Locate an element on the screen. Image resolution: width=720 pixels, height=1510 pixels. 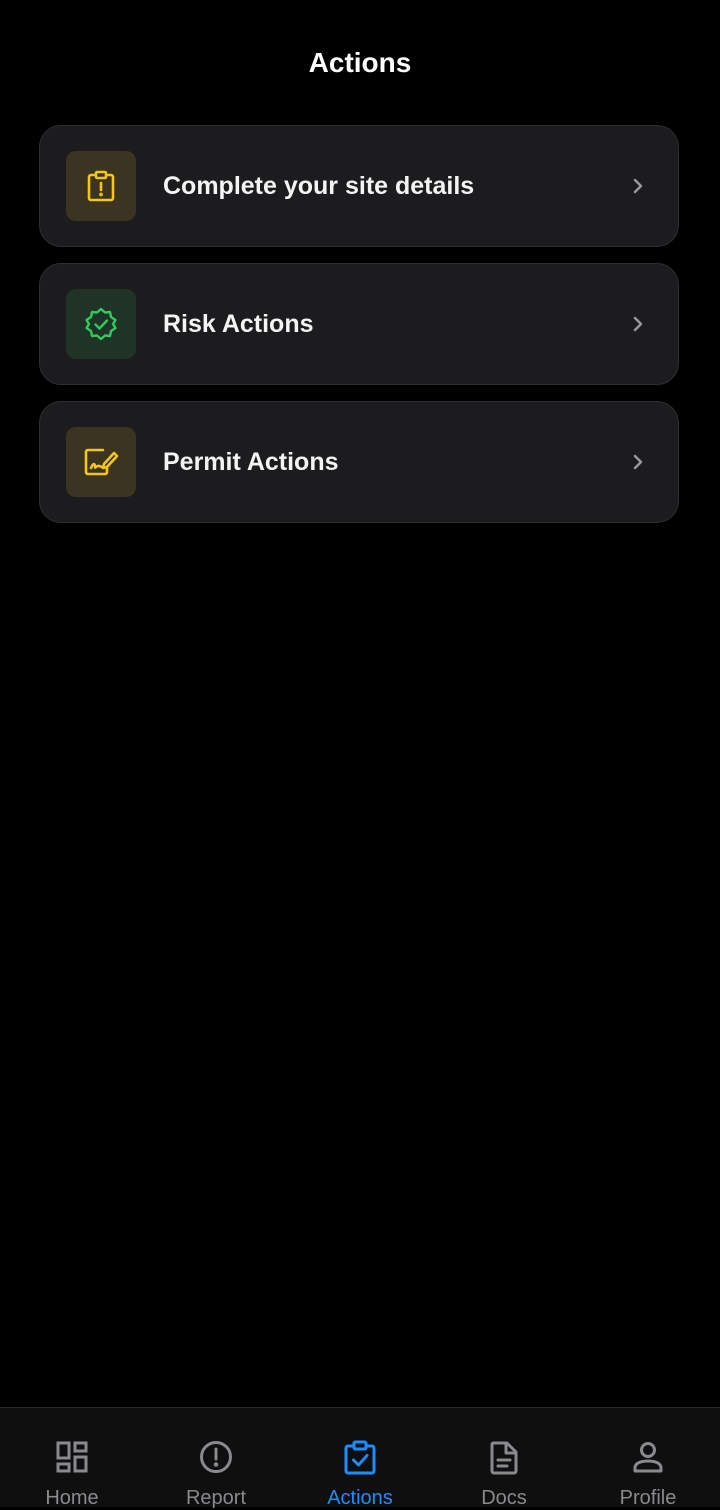
tab-label: Profile is located at coordinates (648, 1498).